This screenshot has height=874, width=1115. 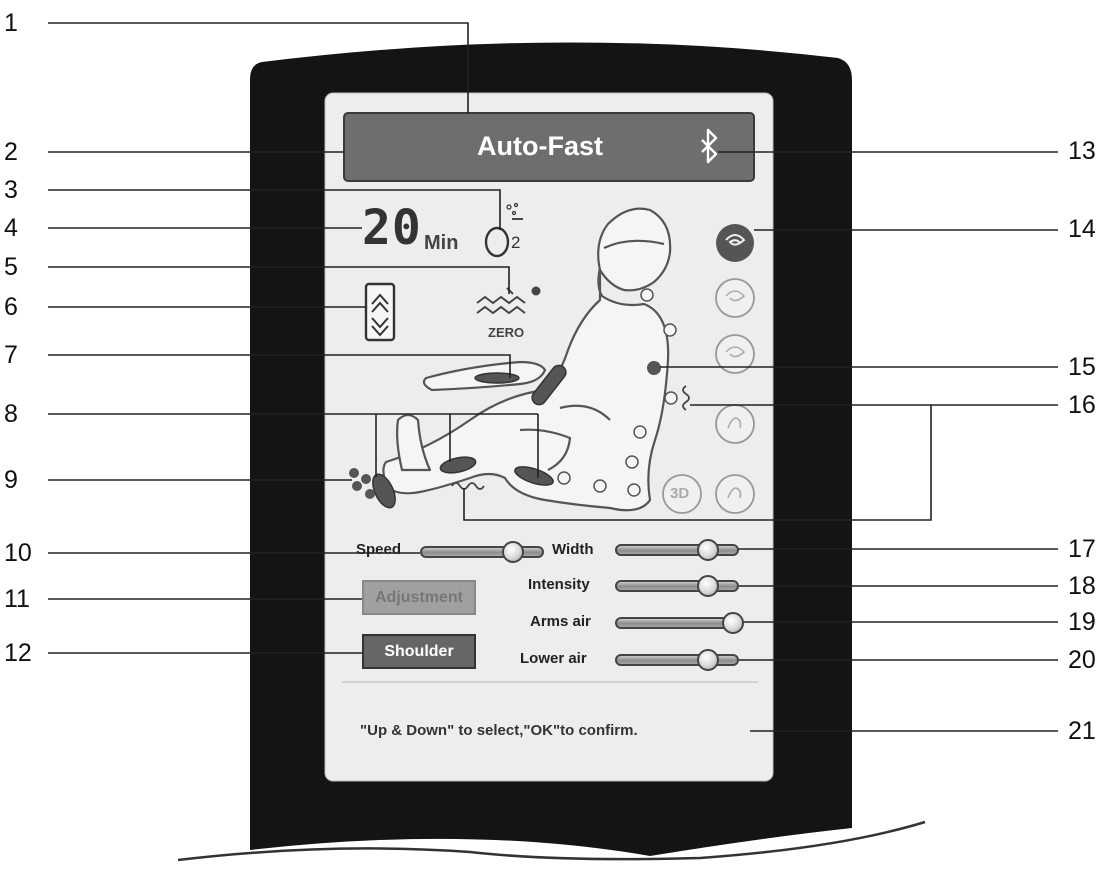 What do you see at coordinates (441, 243) in the screenshot?
I see `timer-unit: Min` at bounding box center [441, 243].